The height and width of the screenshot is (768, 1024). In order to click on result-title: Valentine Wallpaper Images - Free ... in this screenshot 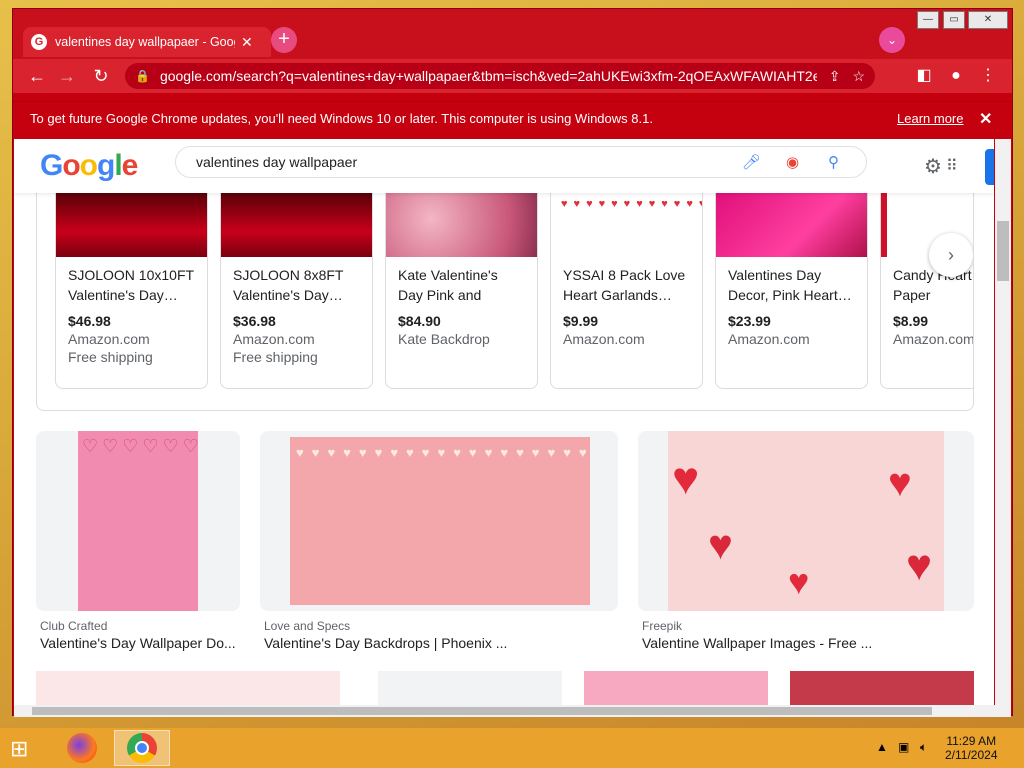, I will do `click(757, 643)`.